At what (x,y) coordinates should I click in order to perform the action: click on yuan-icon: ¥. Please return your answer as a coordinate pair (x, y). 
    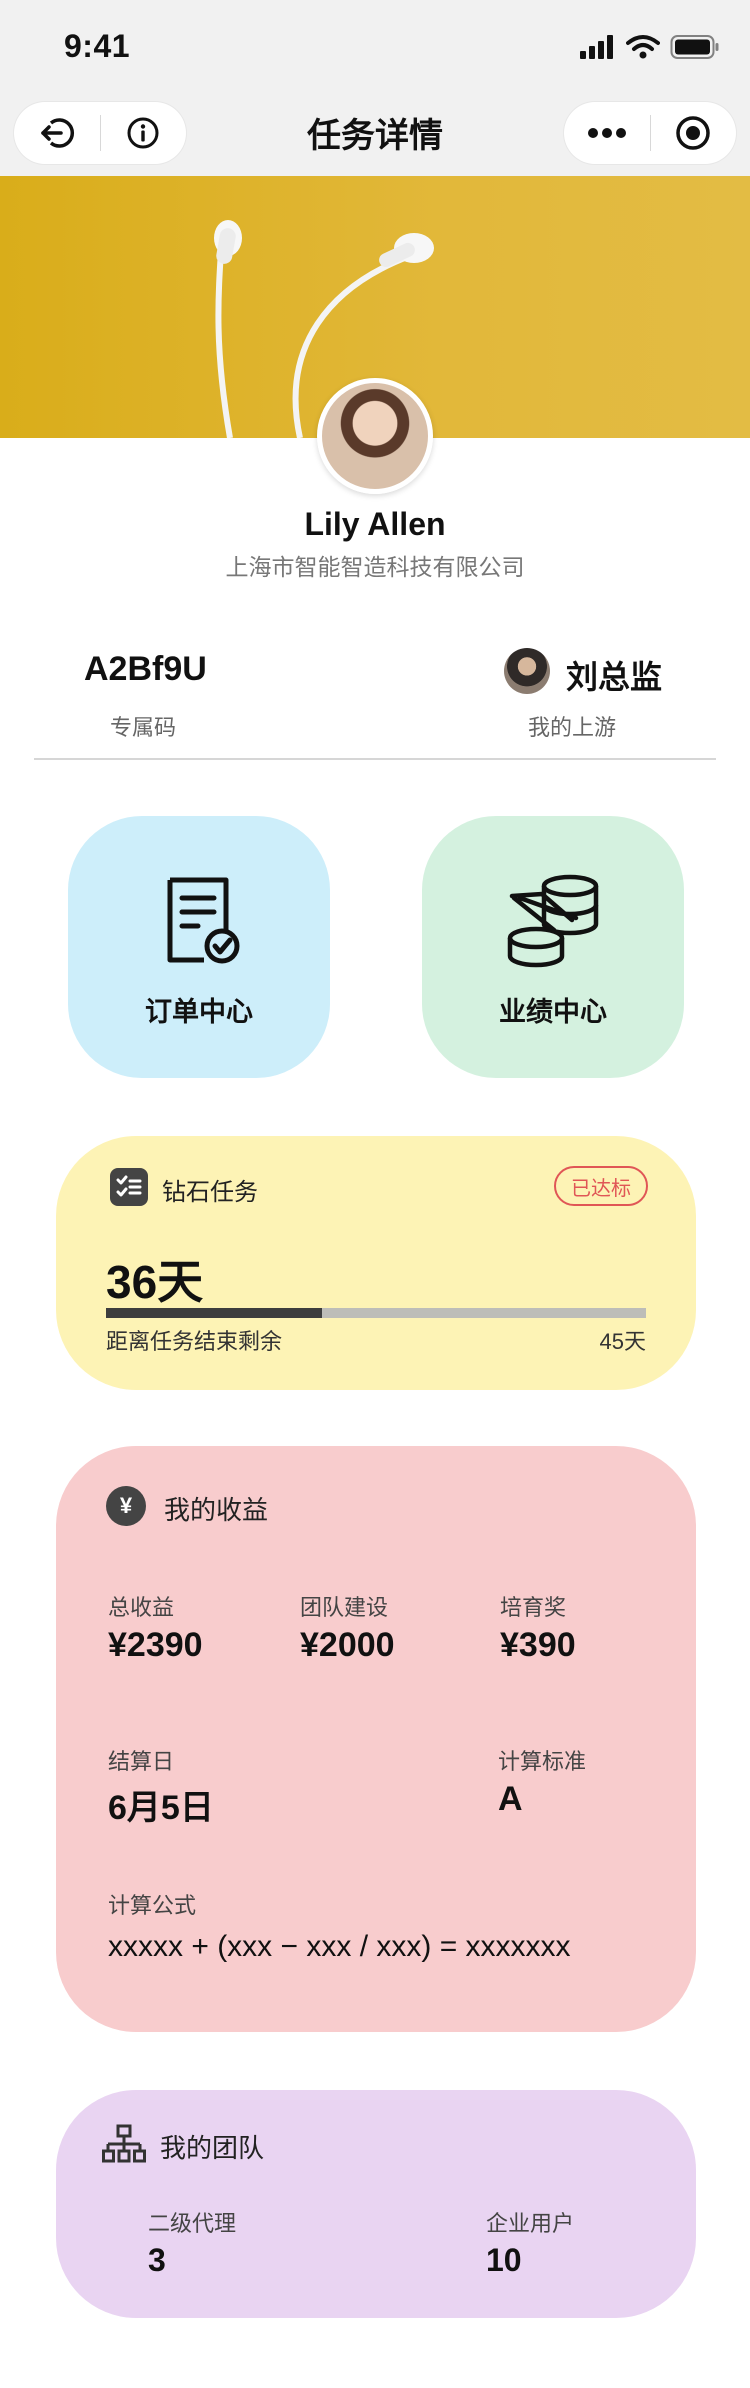
    Looking at the image, I should click on (126, 1506).